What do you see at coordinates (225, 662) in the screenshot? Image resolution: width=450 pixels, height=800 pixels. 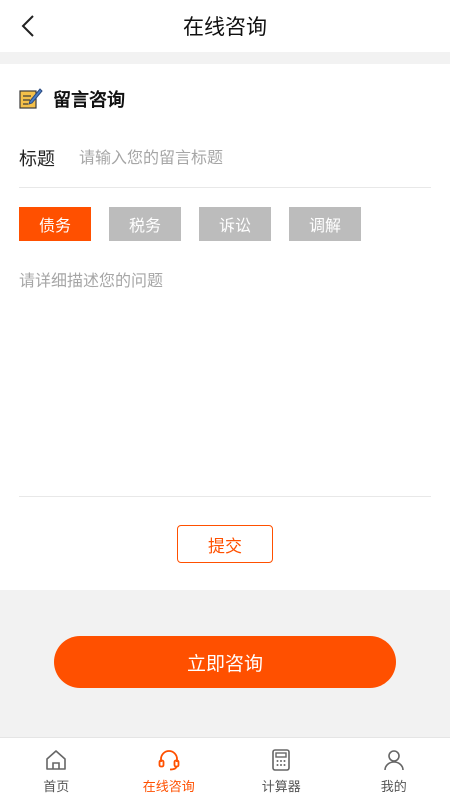 I see `consult-now-button: 立即咨询` at bounding box center [225, 662].